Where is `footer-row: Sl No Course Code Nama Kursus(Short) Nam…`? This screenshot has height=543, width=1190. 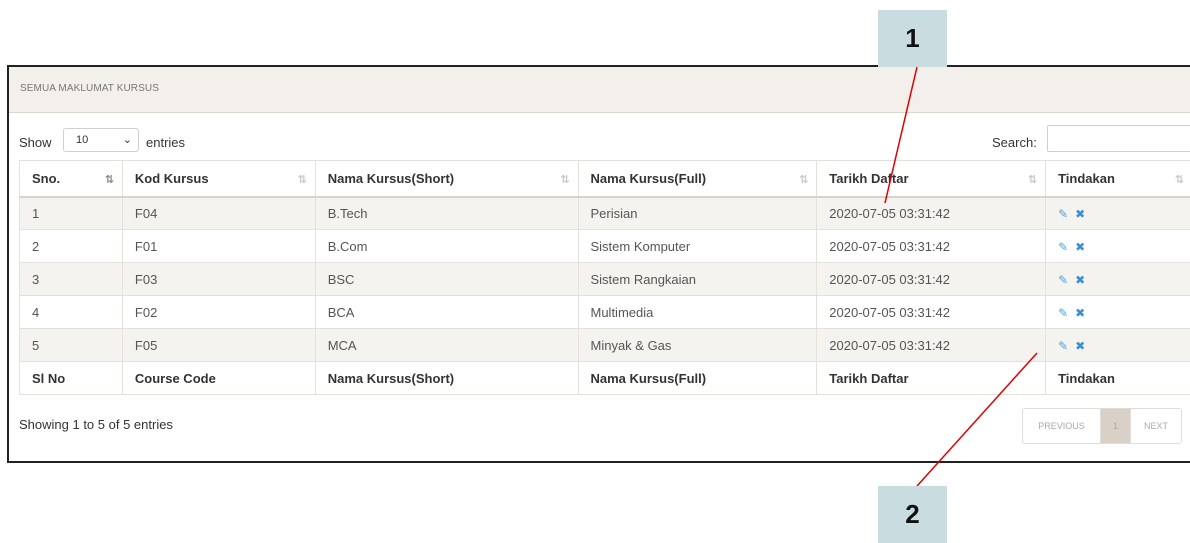
footer-row: Sl No Course Code Nama Kursus(Short) Nam… is located at coordinates (604, 378).